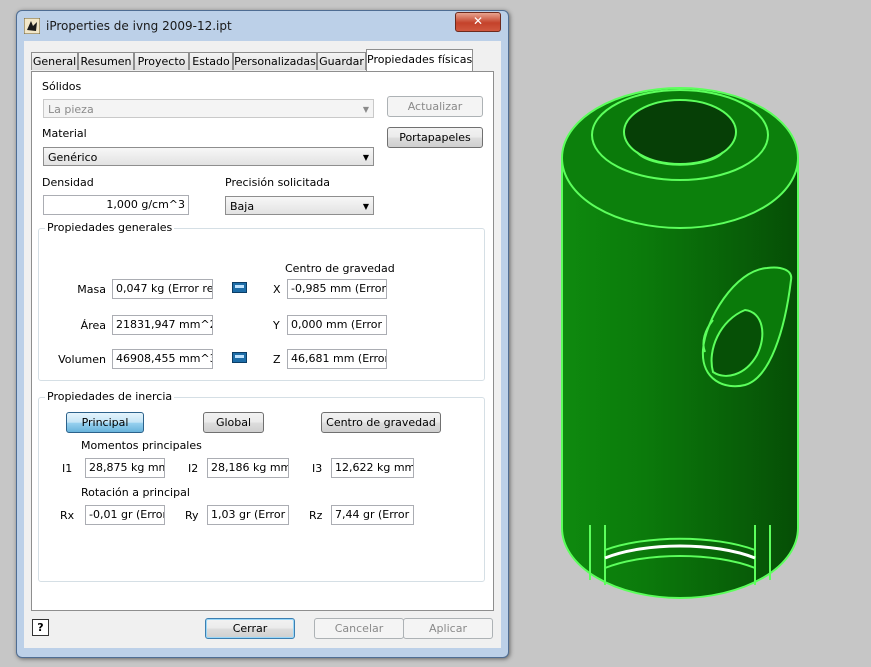 The width and height of the screenshot is (871, 667). What do you see at coordinates (68, 182) in the screenshot?
I see `densidad-label: Densidad` at bounding box center [68, 182].